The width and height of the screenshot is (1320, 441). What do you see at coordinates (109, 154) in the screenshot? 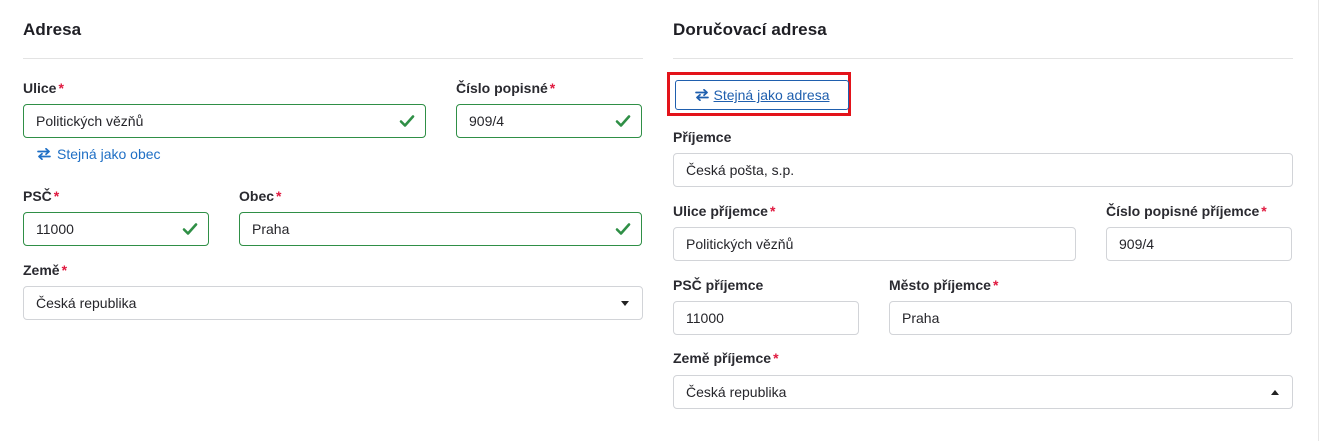
I see `same-as-city-link-label: Stejná jako obec` at bounding box center [109, 154].